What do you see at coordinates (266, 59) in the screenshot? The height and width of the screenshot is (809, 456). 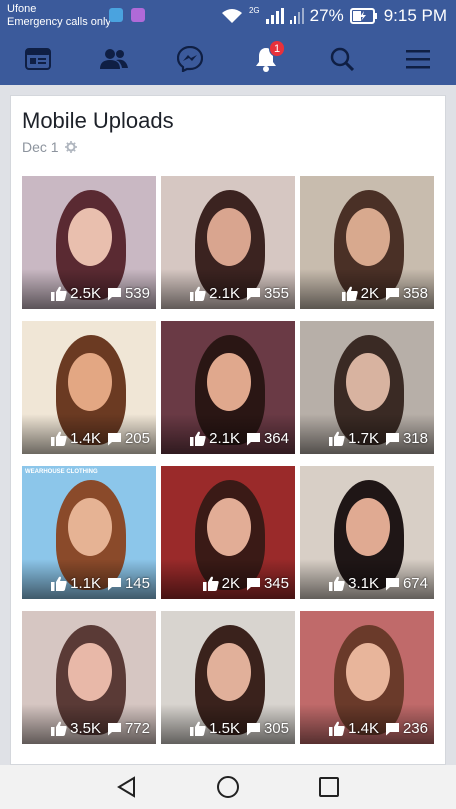 I see `notifications-button: 1` at bounding box center [266, 59].